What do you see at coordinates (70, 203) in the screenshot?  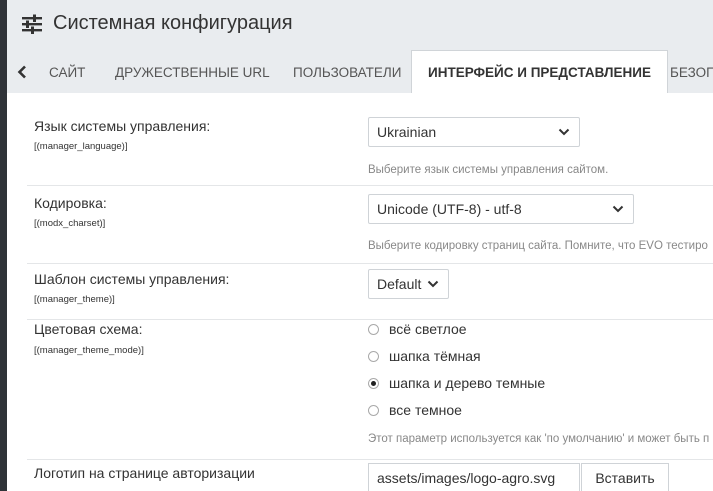 I see `setting-label: Кодировка:` at bounding box center [70, 203].